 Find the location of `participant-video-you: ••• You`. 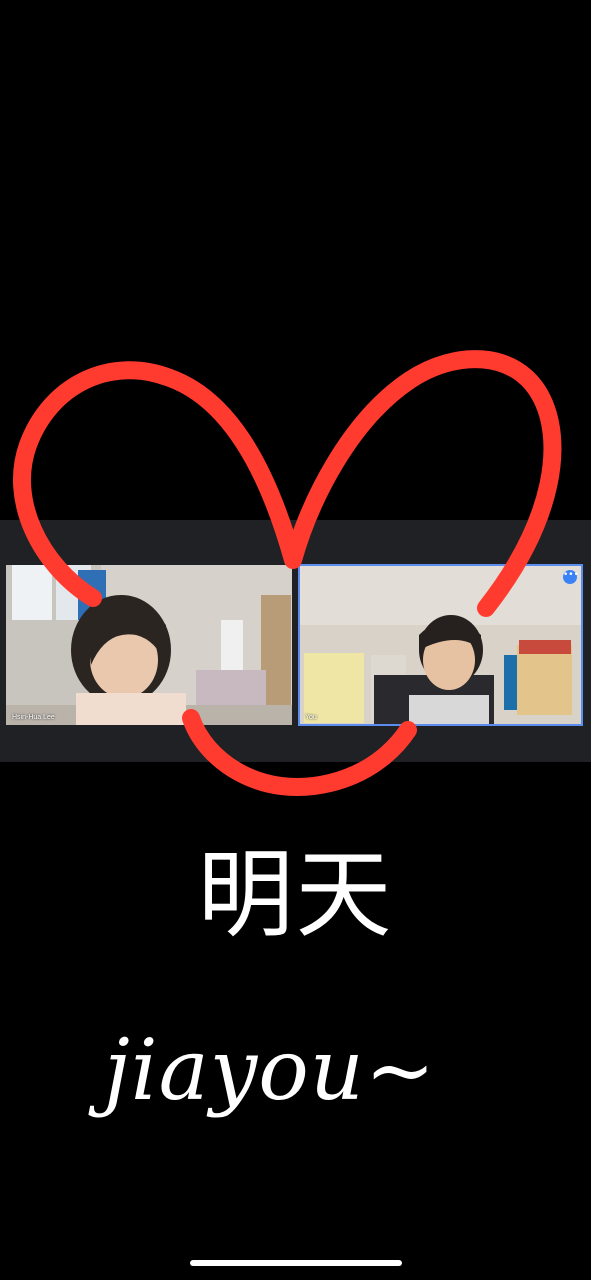

participant-video-you: ••• You is located at coordinates (440, 645).